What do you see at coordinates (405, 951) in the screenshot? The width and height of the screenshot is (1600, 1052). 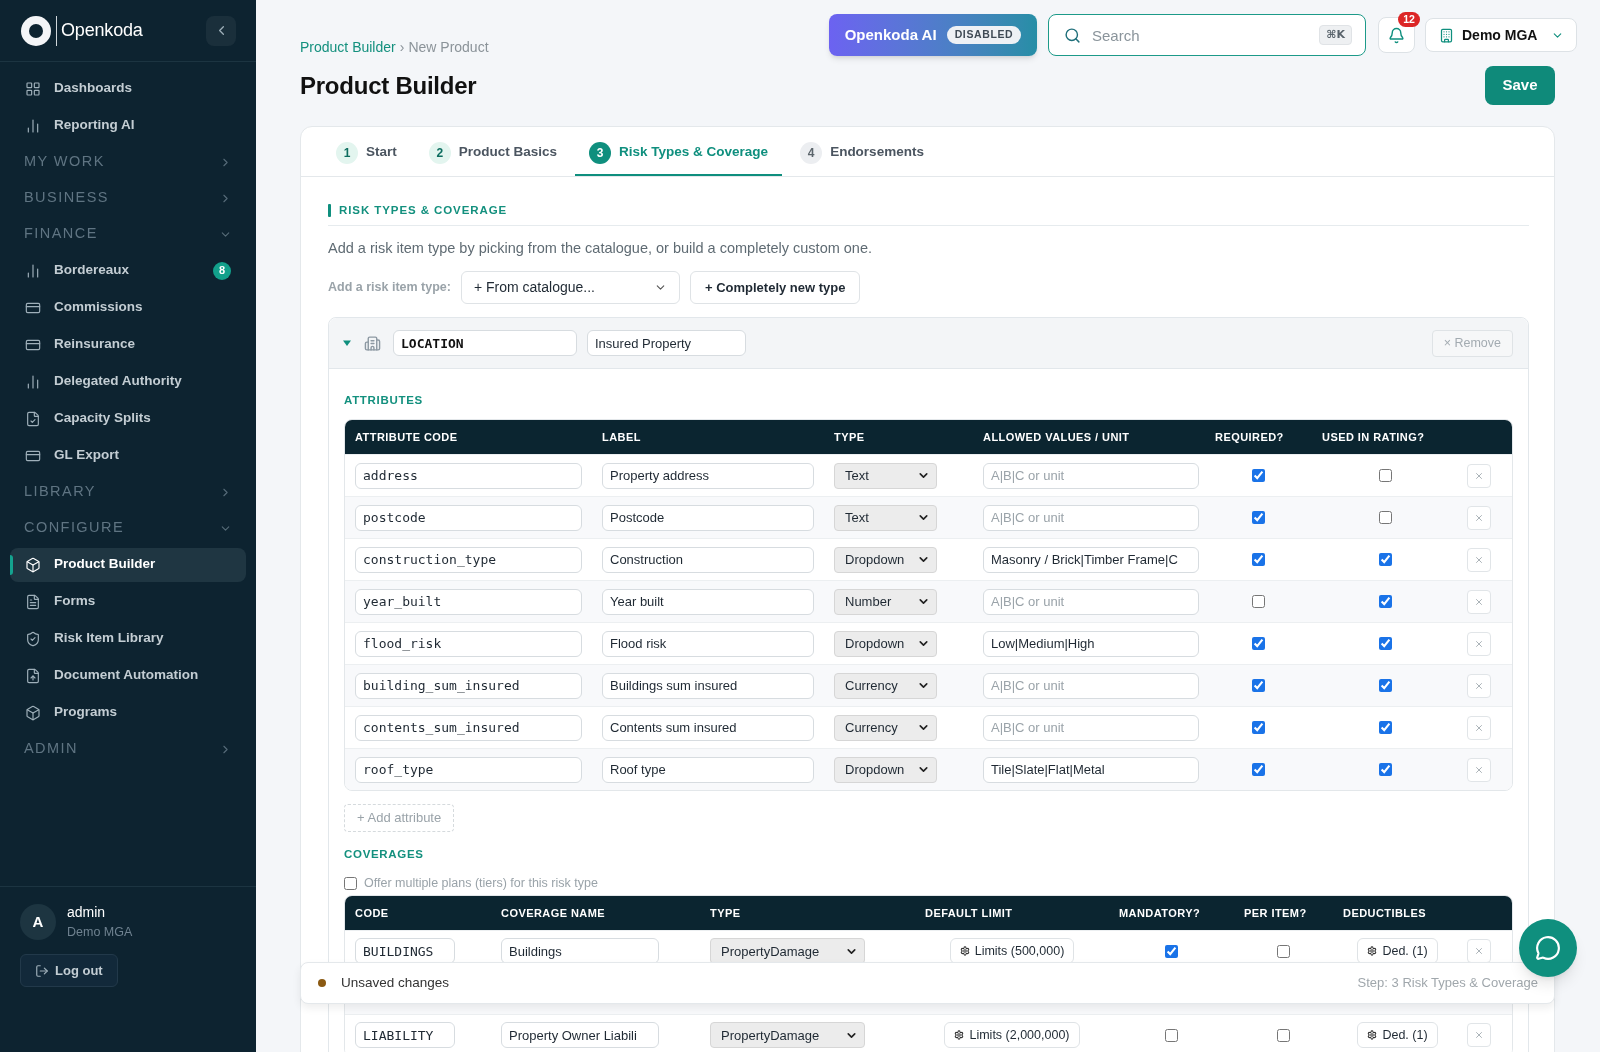 I see `coverage-code-field: BUILDINGS` at bounding box center [405, 951].